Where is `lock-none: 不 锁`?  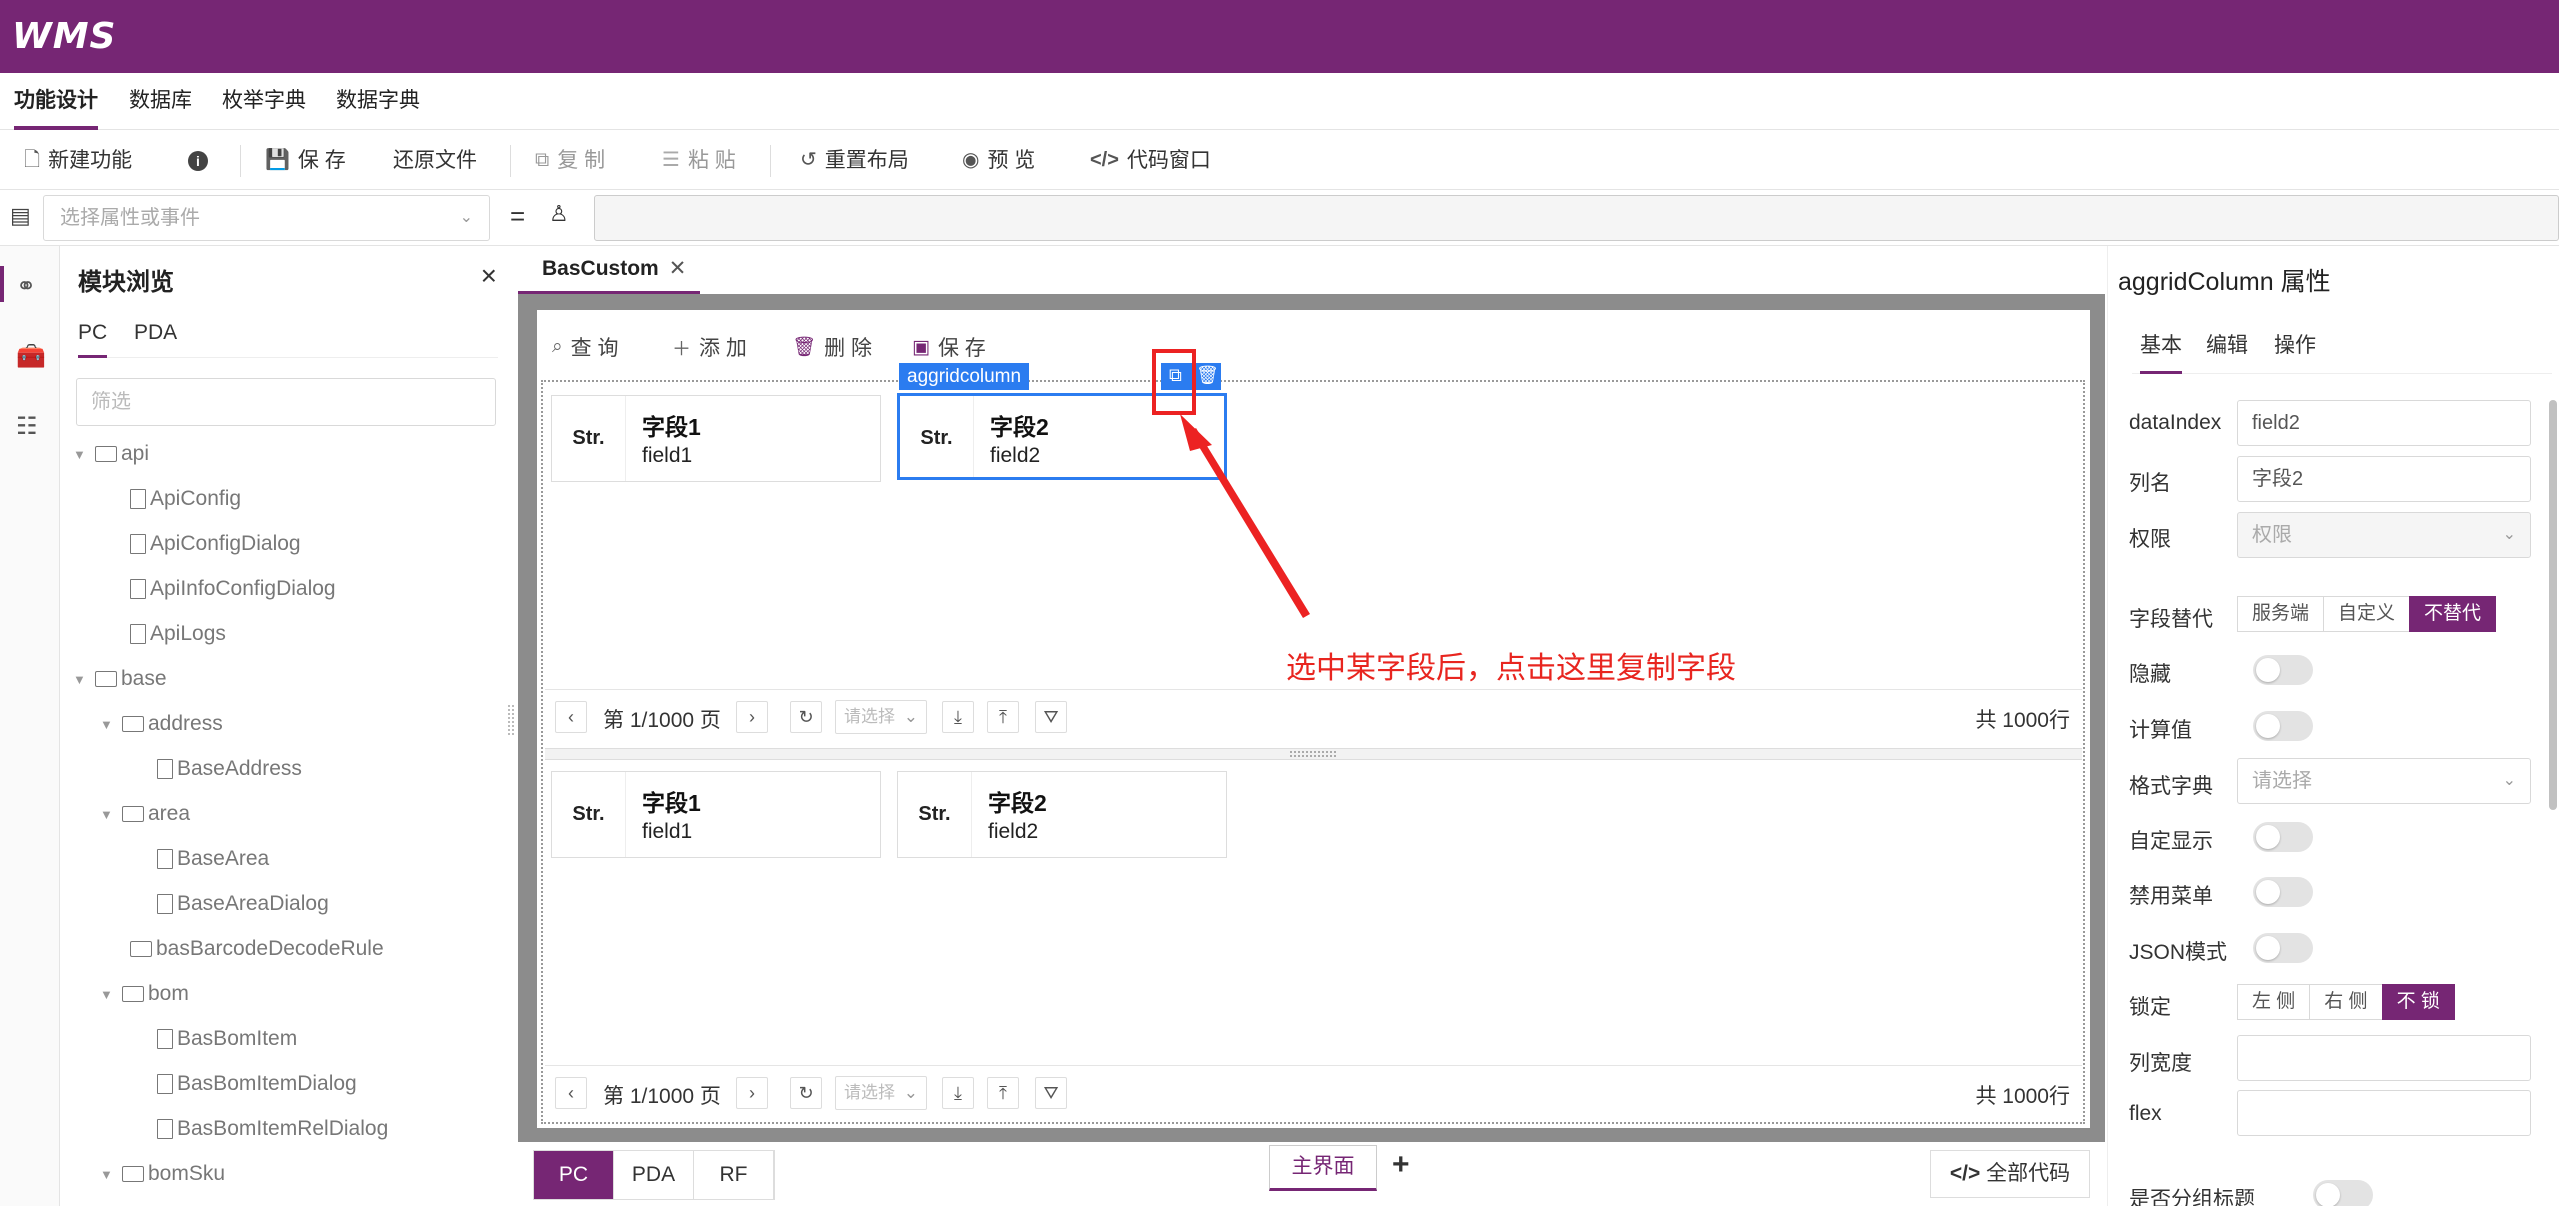 lock-none: 不 锁 is located at coordinates (2418, 1002).